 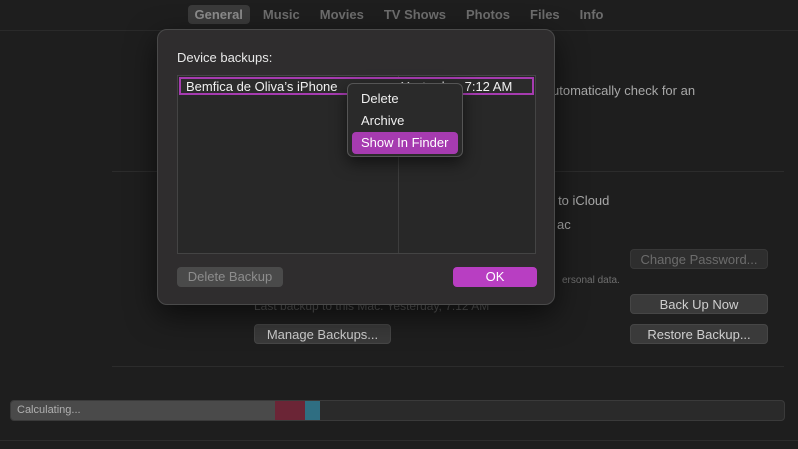 What do you see at coordinates (399, 440) in the screenshot?
I see `bottom-divider` at bounding box center [399, 440].